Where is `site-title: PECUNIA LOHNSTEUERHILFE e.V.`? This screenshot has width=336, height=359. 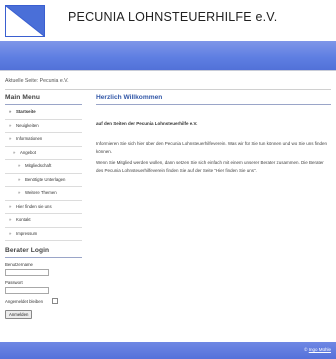 site-title: PECUNIA LOHNSTEUERHILFE e.V. is located at coordinates (173, 17).